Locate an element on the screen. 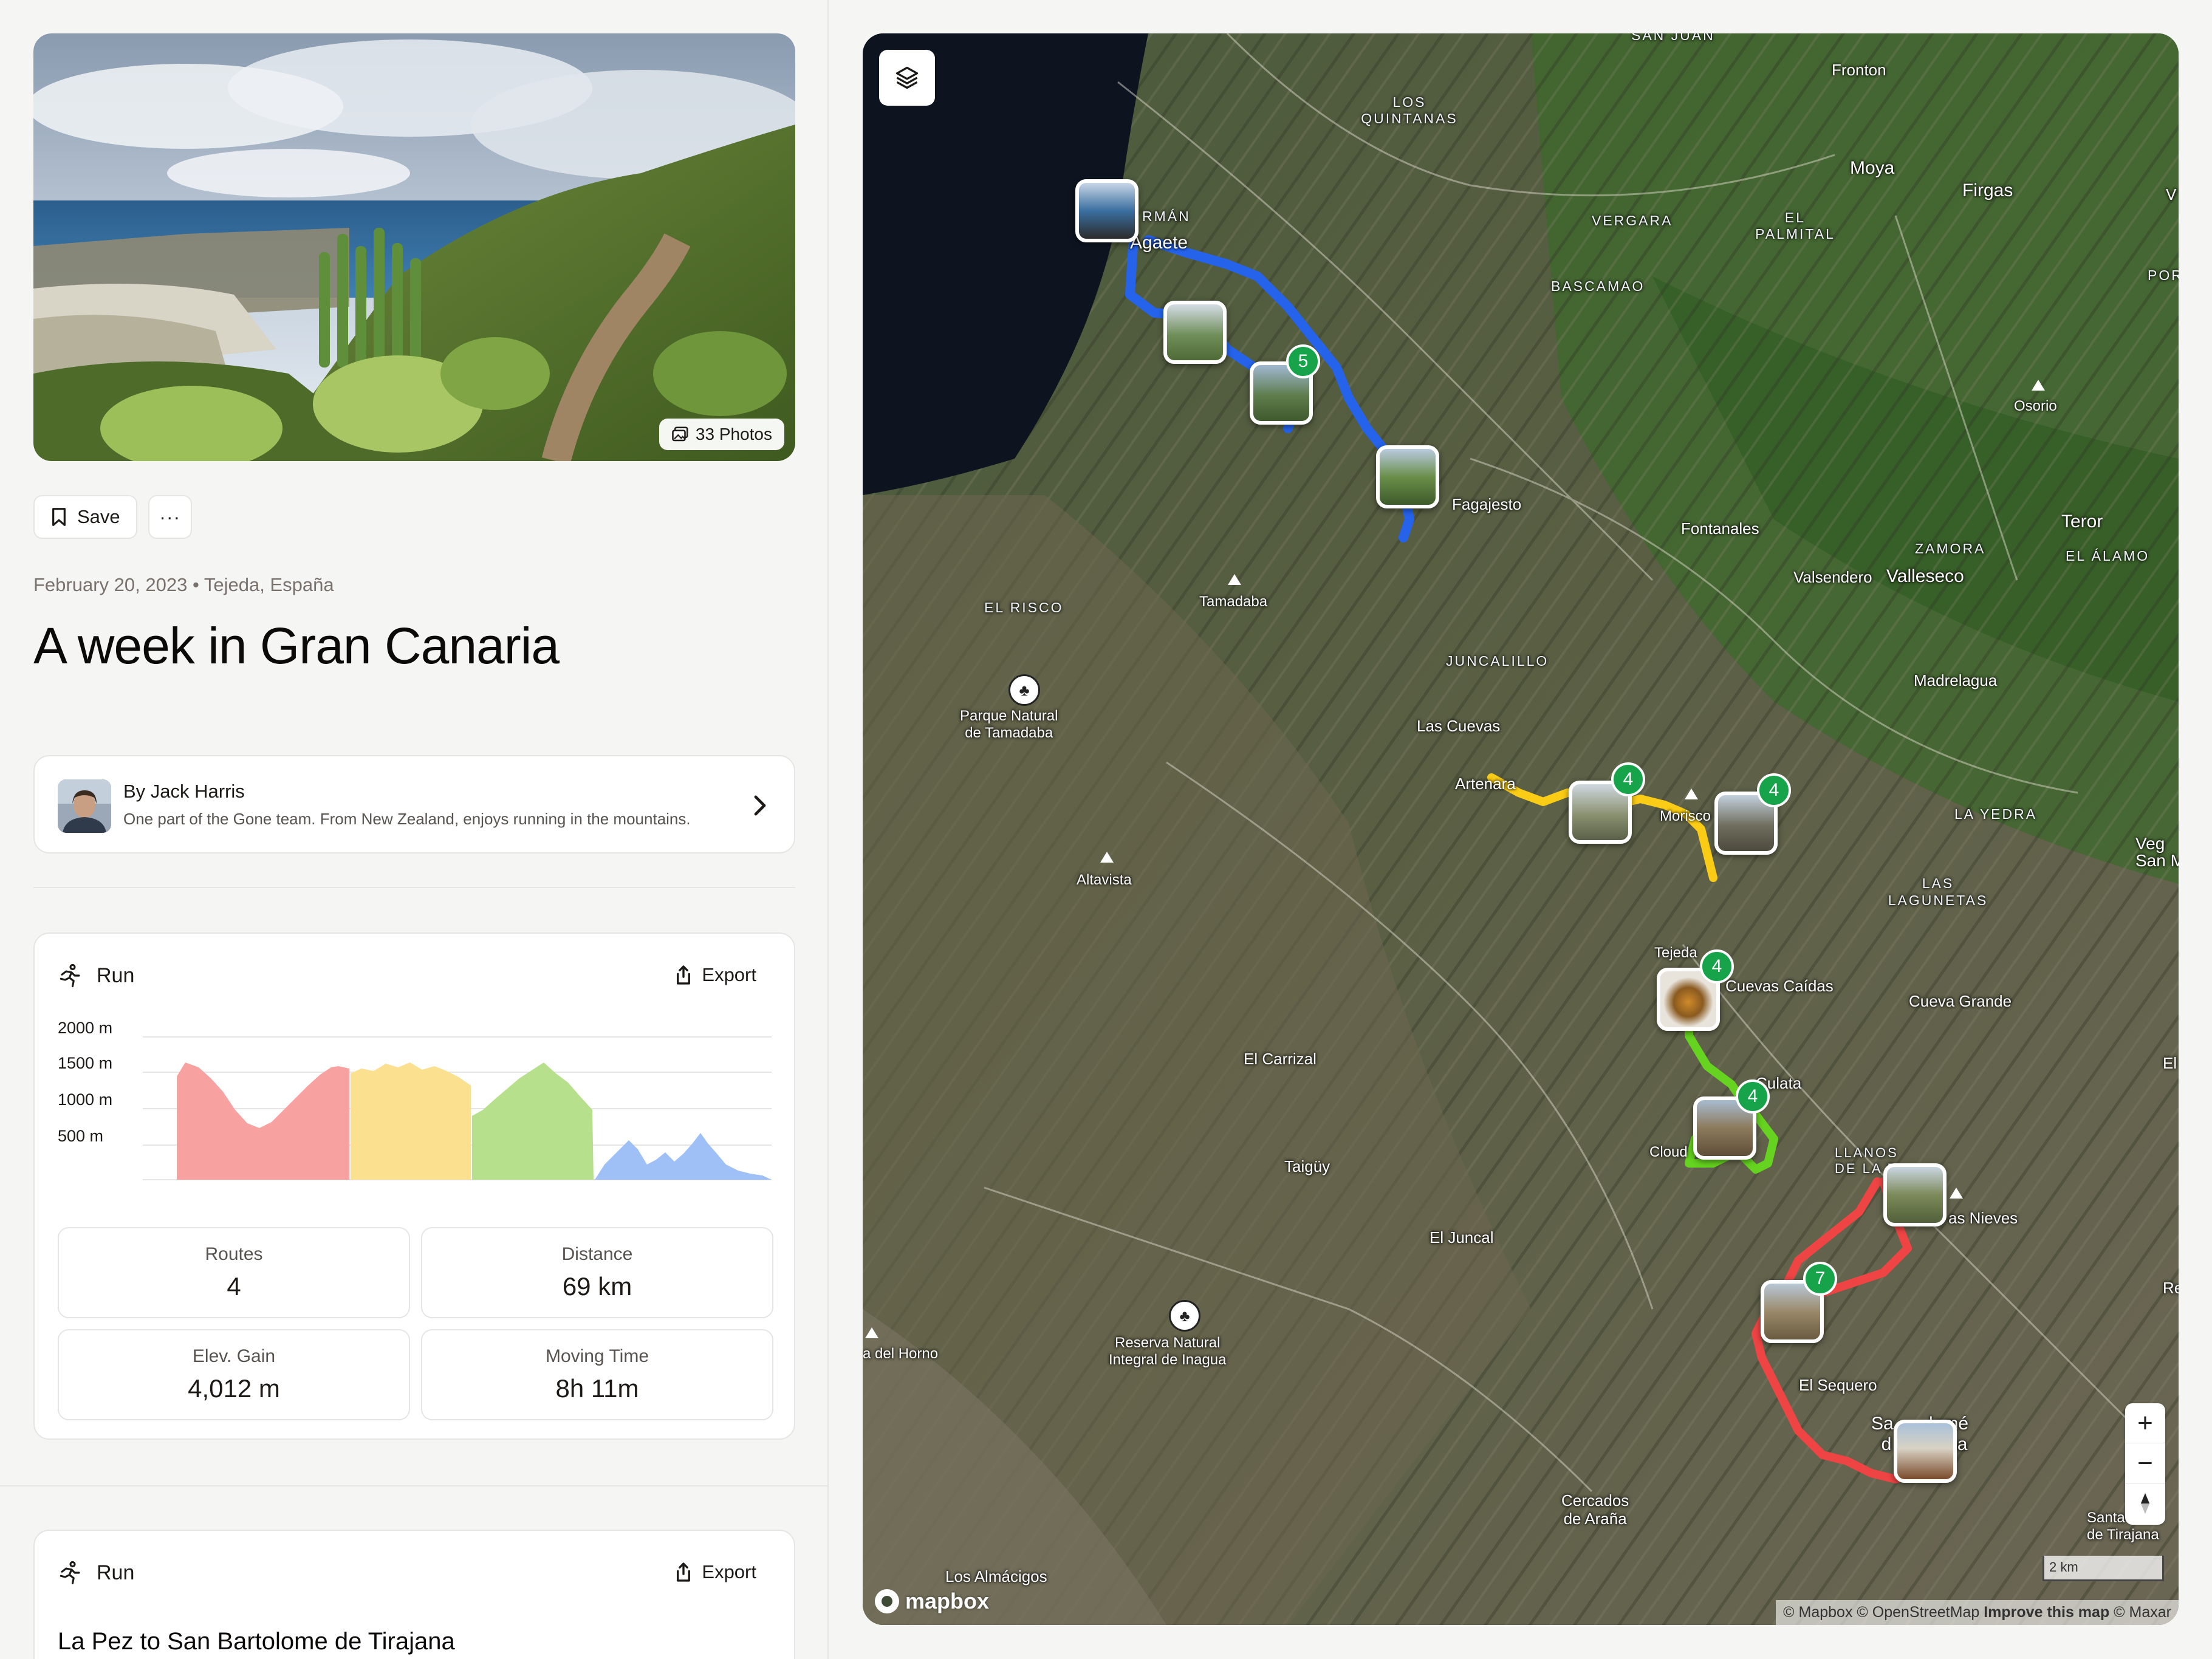  place-label: Agaete is located at coordinates (1159, 243).